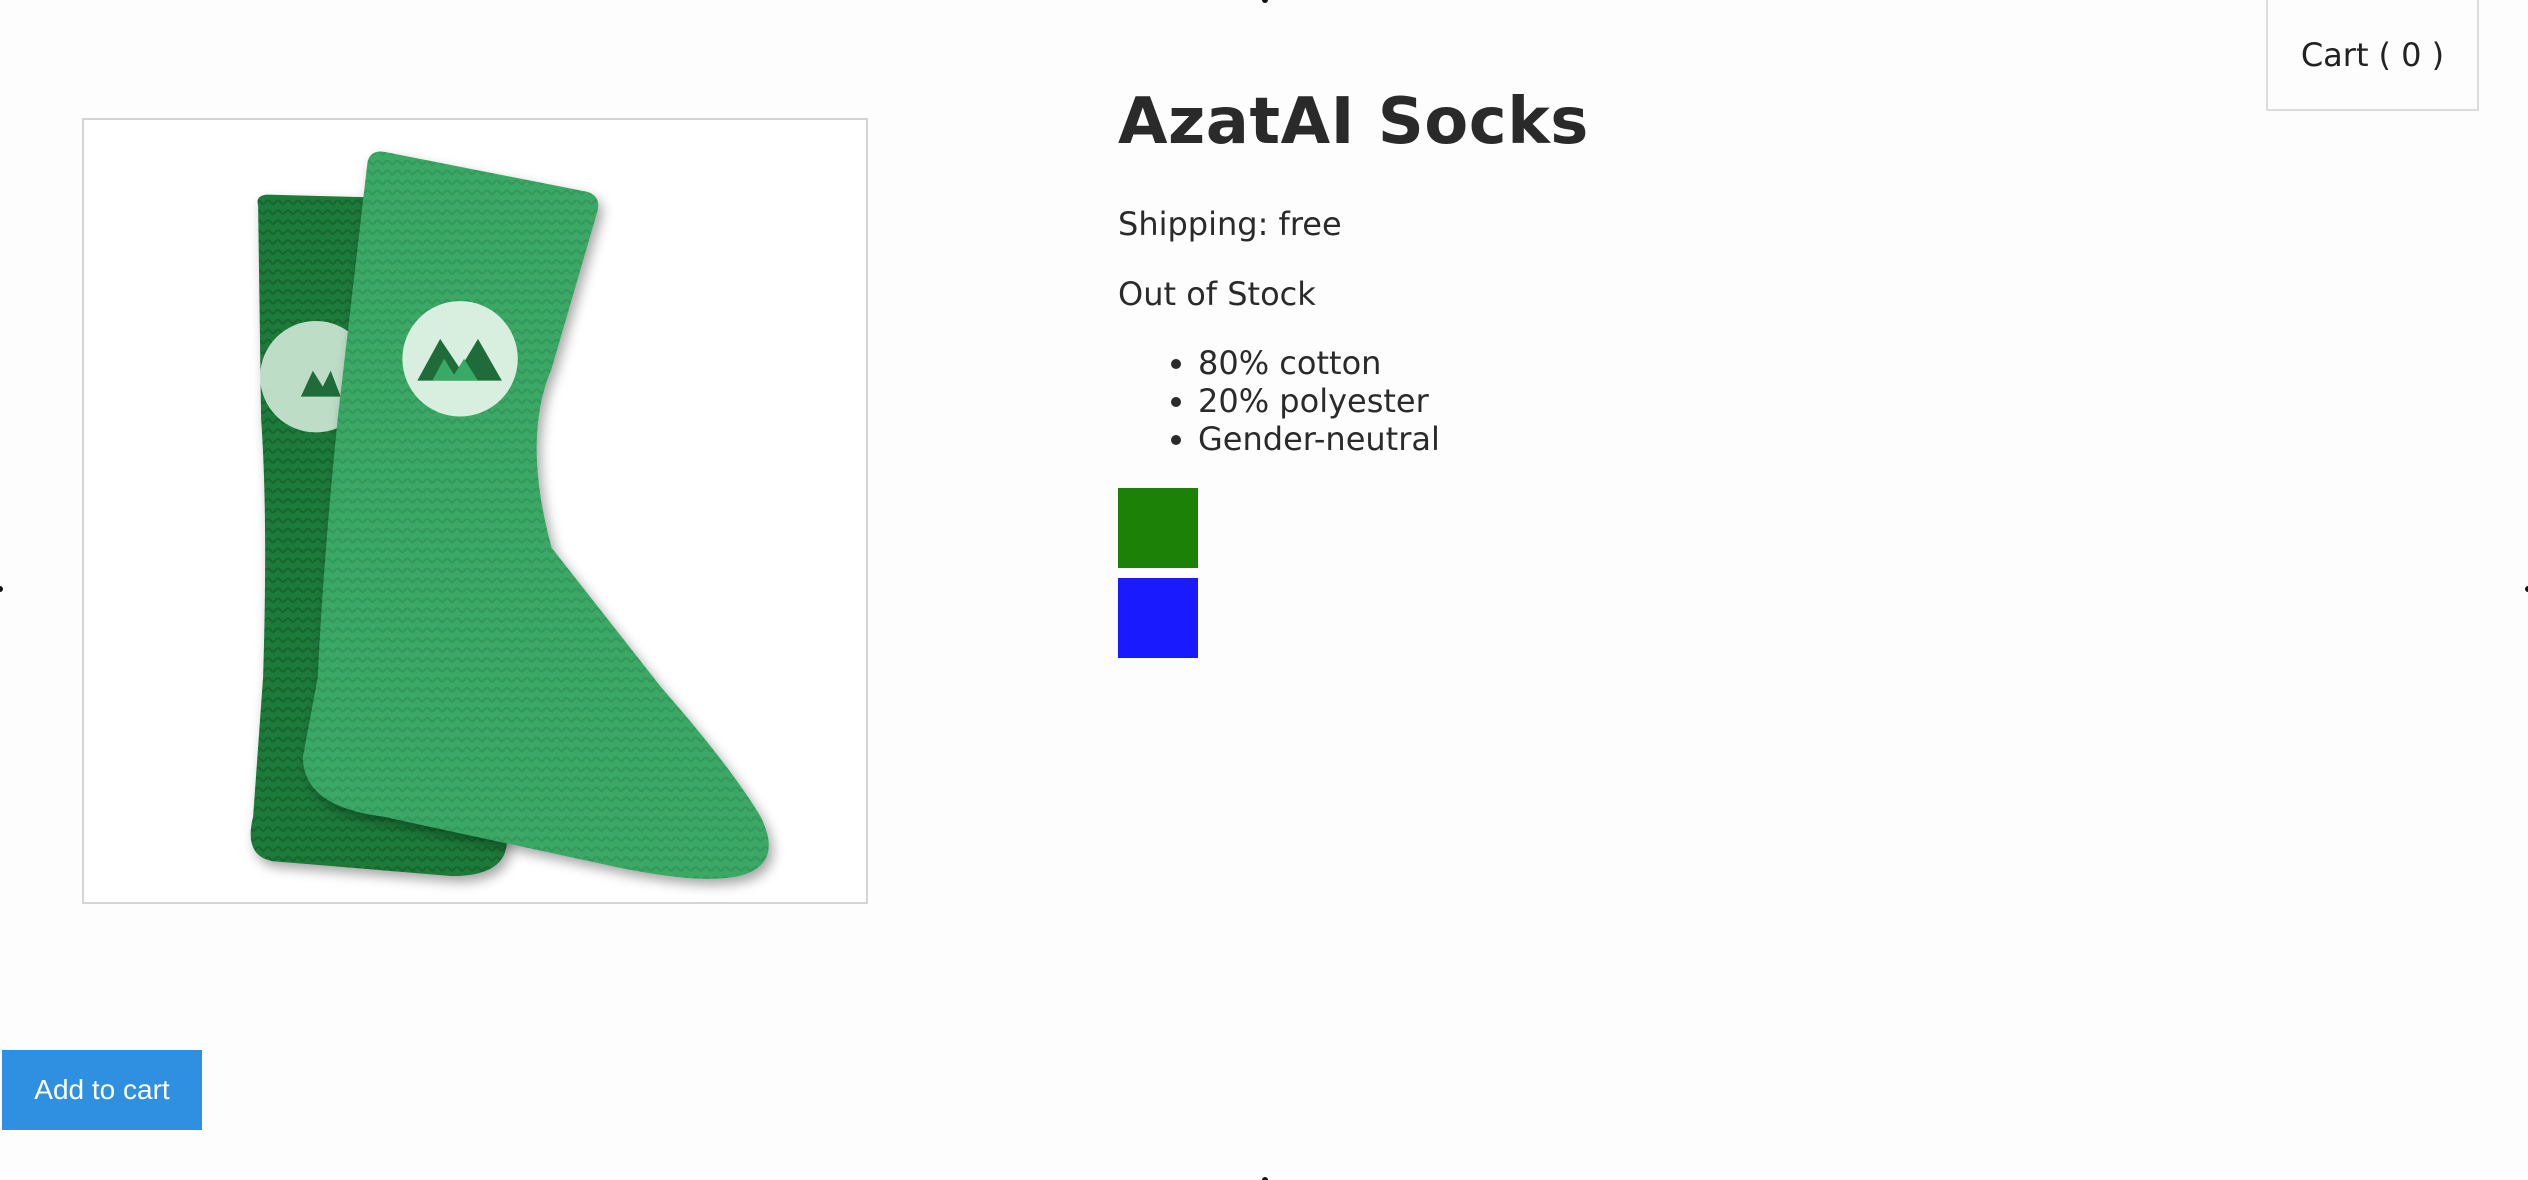 Image resolution: width=2528 pixels, height=1180 pixels. Describe the element at coordinates (1158, 528) in the screenshot. I see `color-swatch-green` at that location.